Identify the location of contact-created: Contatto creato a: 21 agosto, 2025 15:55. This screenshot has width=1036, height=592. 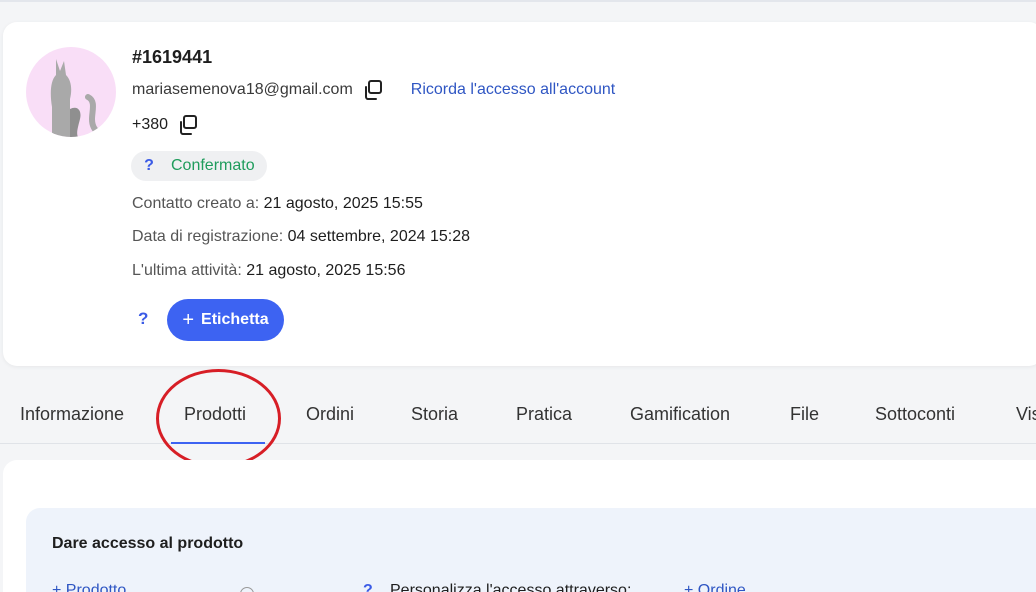
(277, 204).